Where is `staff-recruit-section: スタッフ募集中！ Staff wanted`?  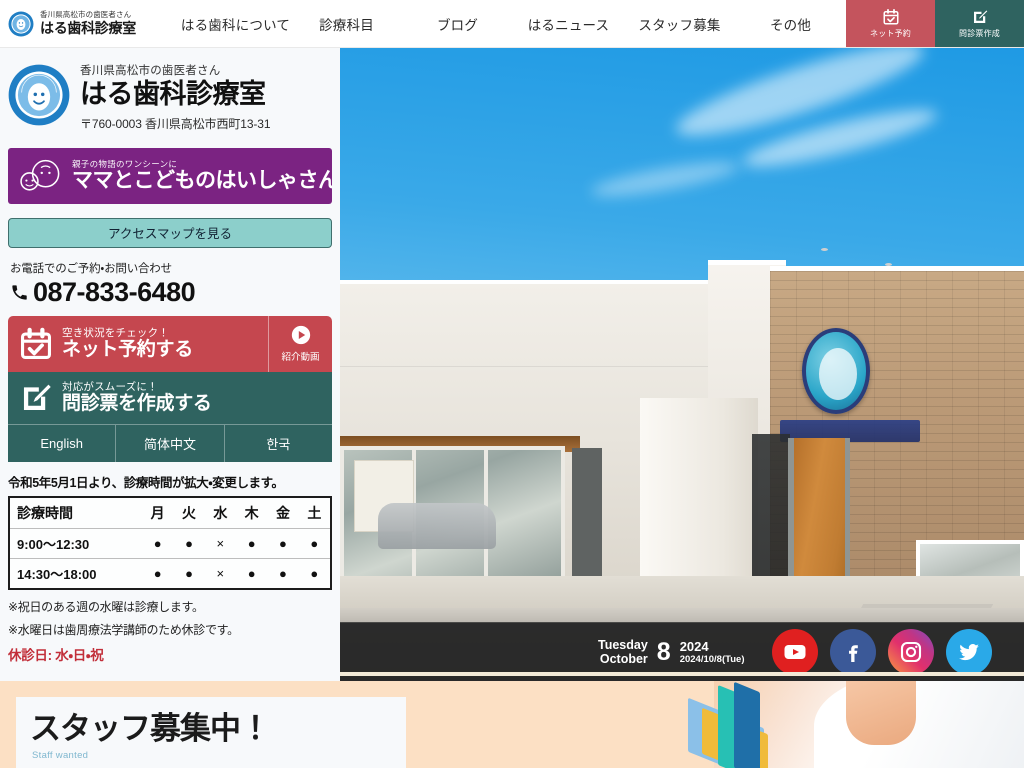 staff-recruit-section: スタッフ募集中！ Staff wanted is located at coordinates (512, 724).